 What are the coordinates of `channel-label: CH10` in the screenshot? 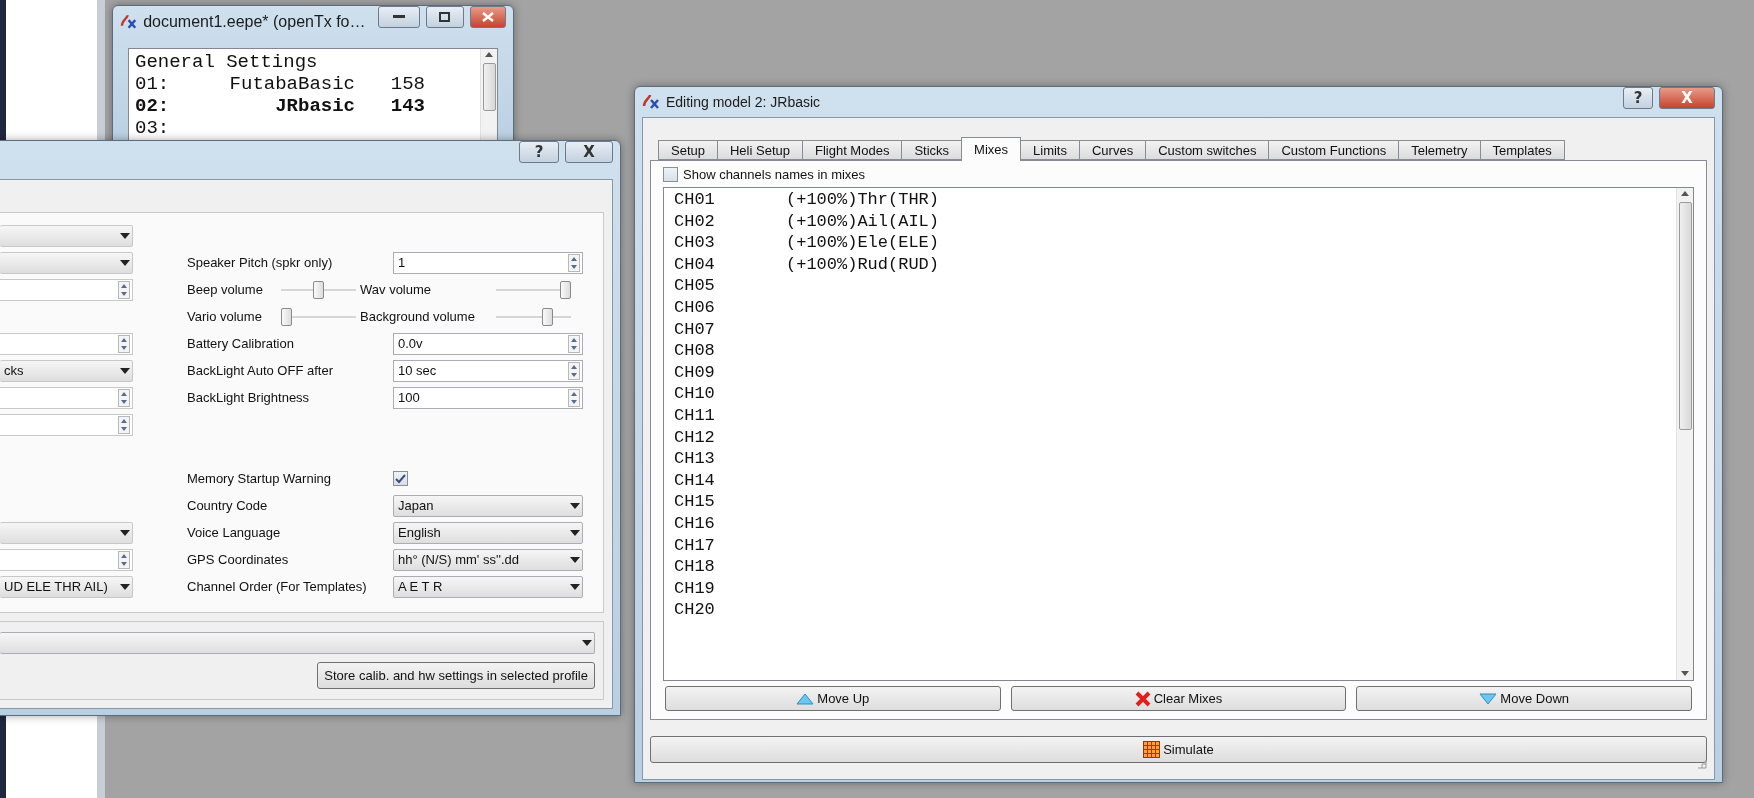 It's located at (695, 394).